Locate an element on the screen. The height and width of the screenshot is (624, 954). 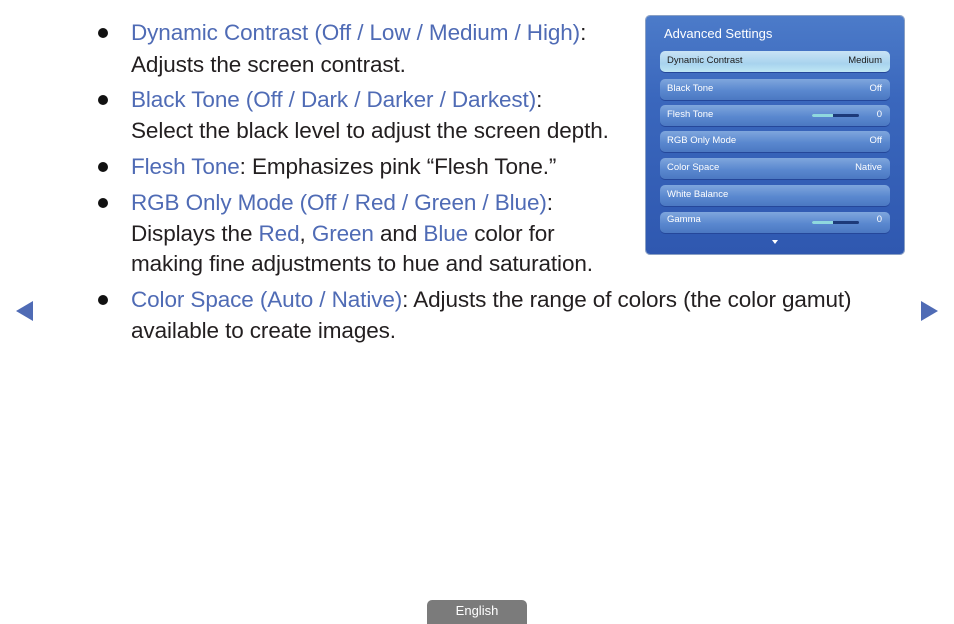
gamma-slider is located at coordinates (835, 222).